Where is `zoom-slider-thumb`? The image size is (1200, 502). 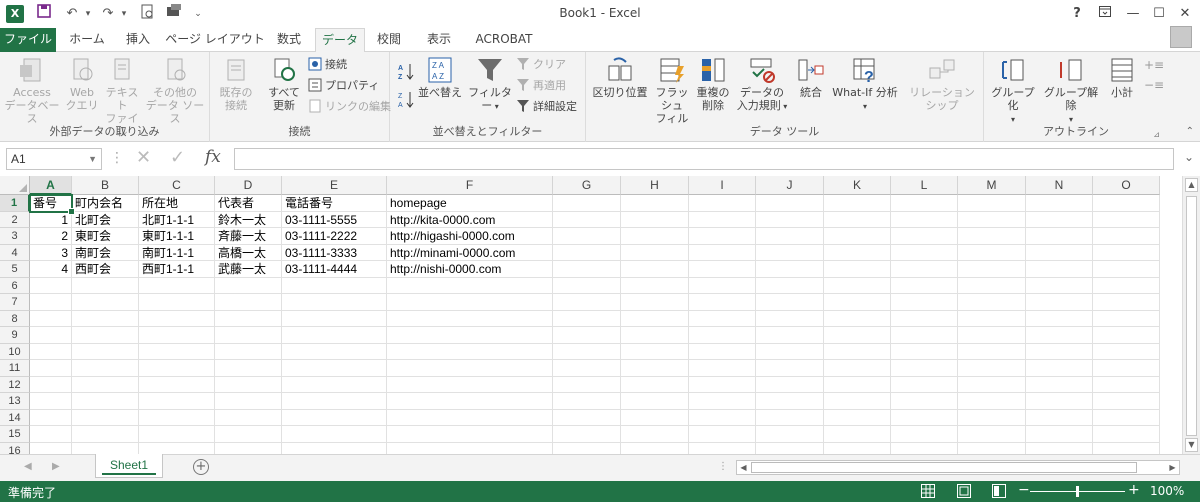
zoom-slider-thumb is located at coordinates (1077, 491).